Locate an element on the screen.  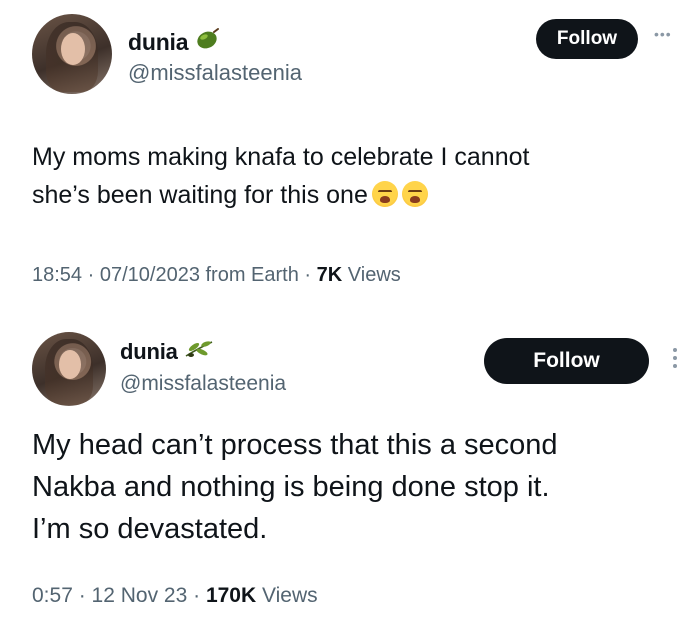
olive-icon is located at coordinates (207, 42).